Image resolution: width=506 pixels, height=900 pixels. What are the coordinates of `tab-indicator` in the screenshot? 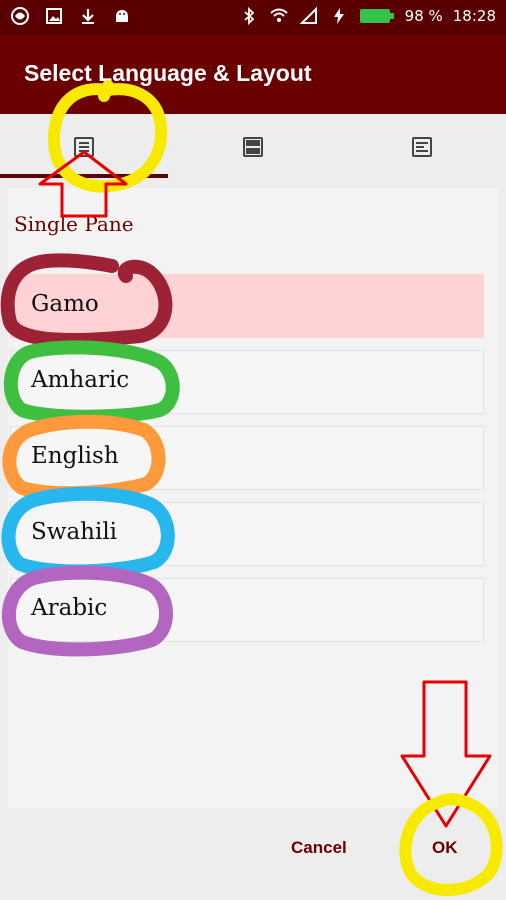 It's located at (84, 176).